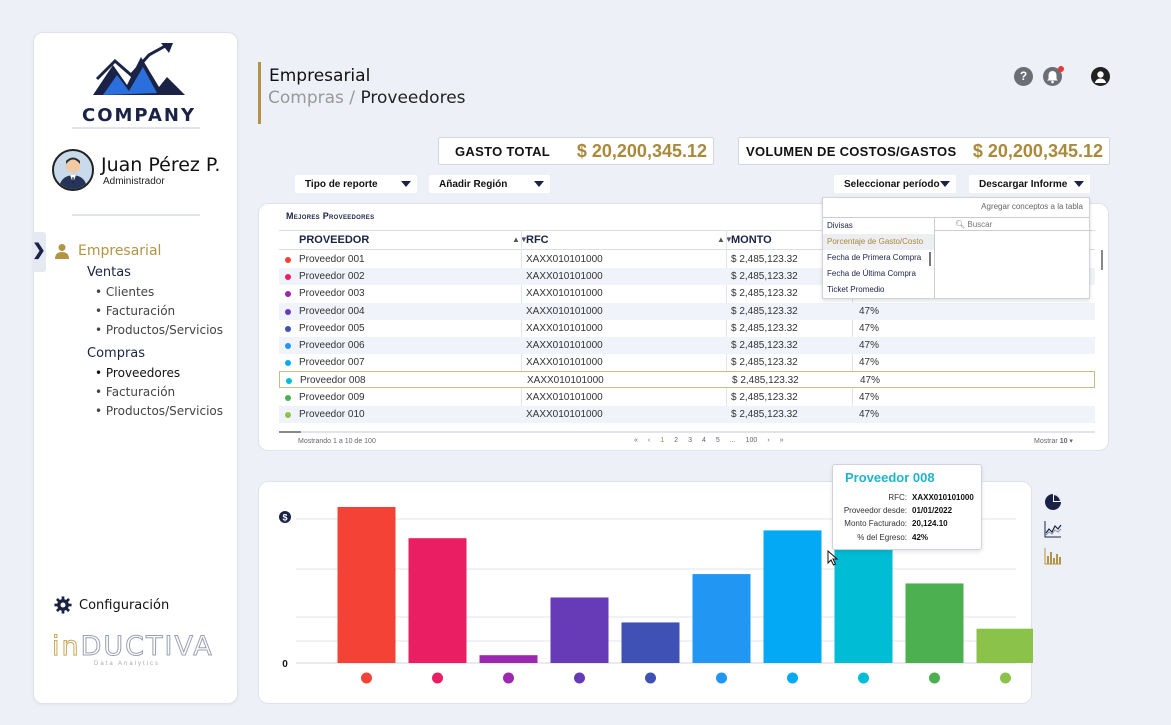 The width and height of the screenshot is (1171, 725). I want to click on company-logo: COMPANY, so click(139, 88).